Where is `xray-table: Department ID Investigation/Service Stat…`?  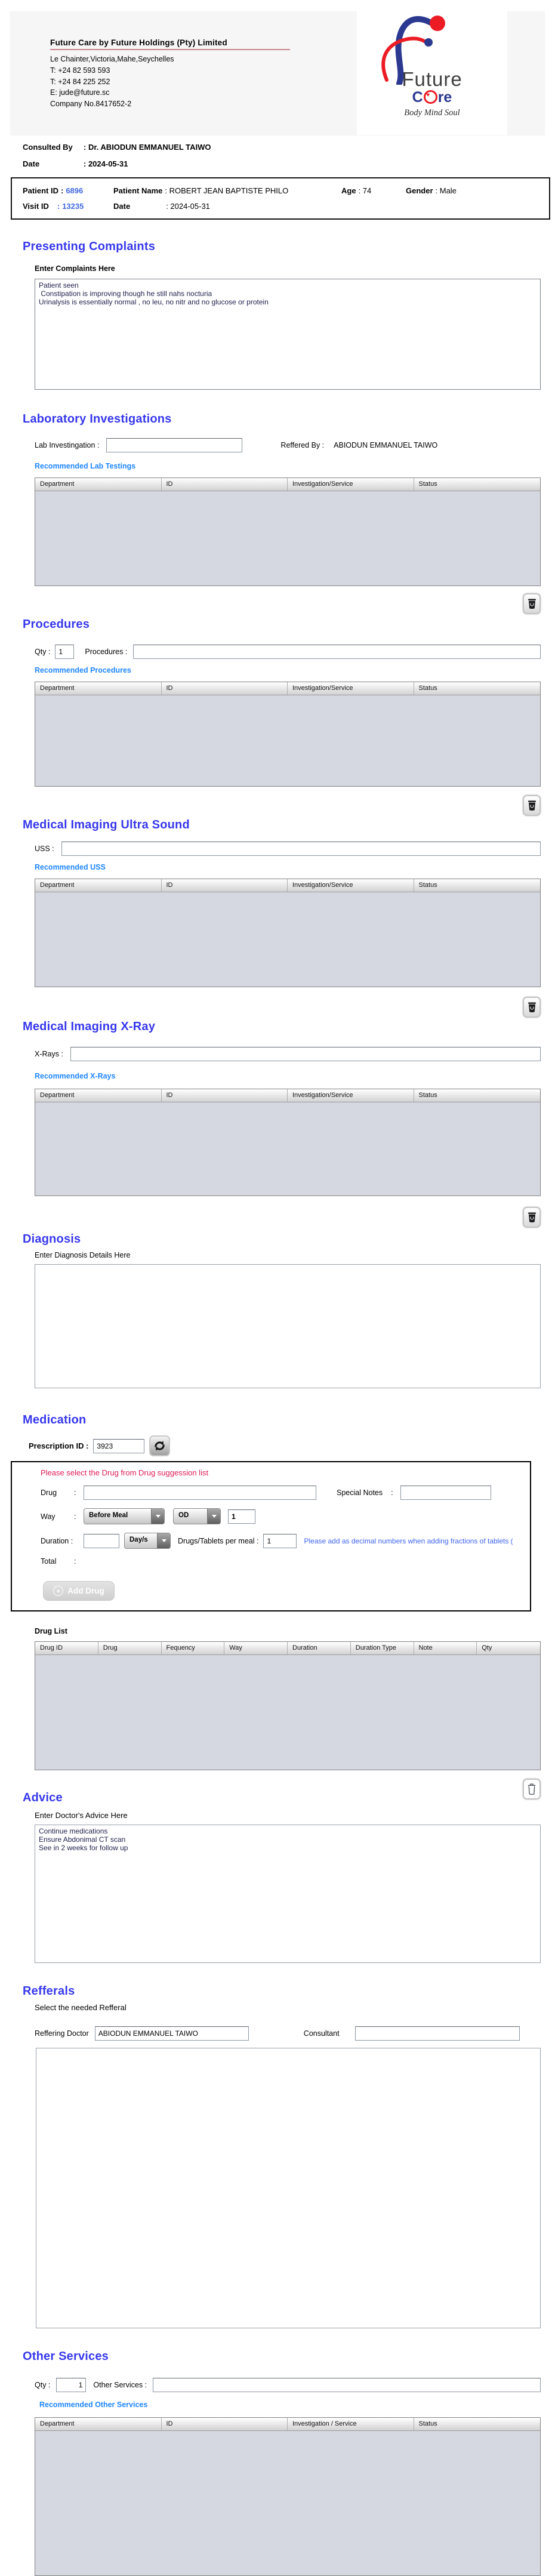 xray-table: Department ID Investigation/Service Stat… is located at coordinates (288, 1142).